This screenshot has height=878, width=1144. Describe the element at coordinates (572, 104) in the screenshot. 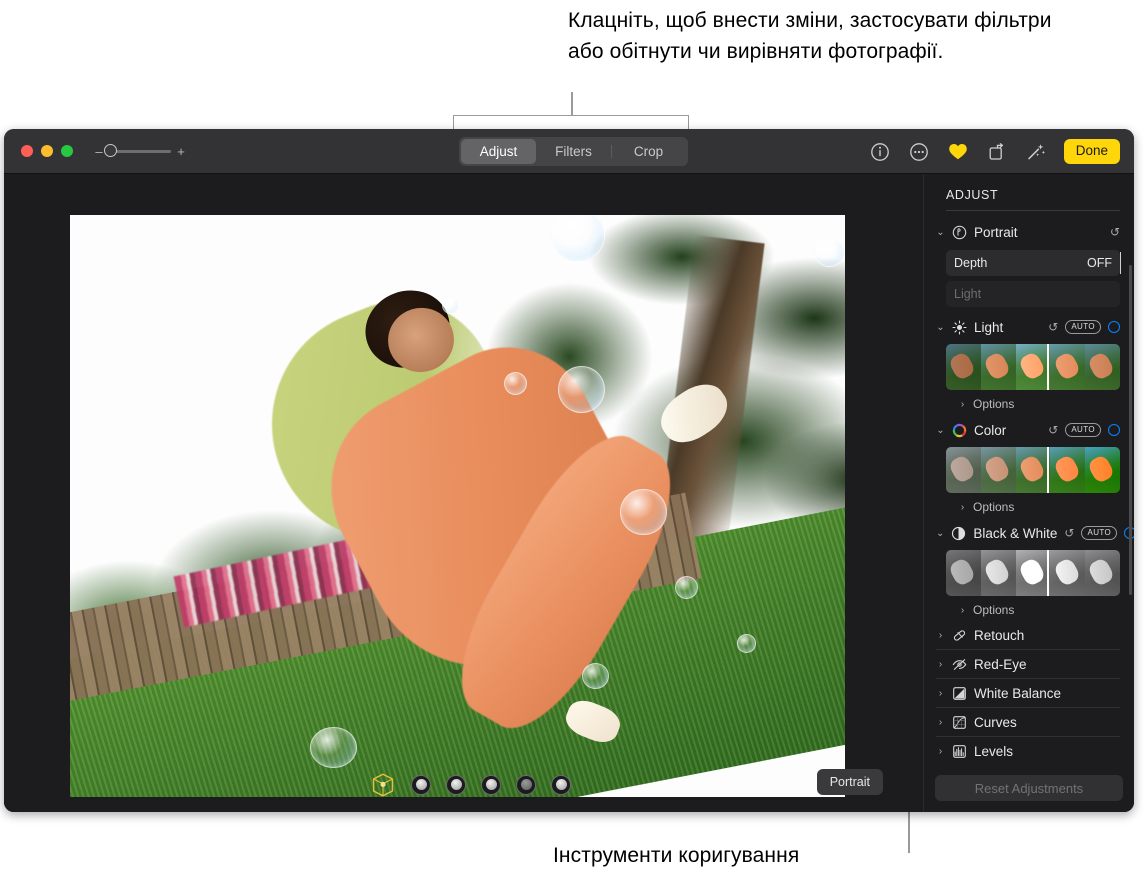

I see `callout-top-leader-stem` at that location.